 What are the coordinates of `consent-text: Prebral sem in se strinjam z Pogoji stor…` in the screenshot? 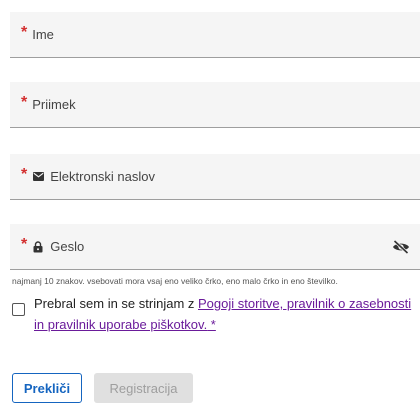 It's located at (223, 314).